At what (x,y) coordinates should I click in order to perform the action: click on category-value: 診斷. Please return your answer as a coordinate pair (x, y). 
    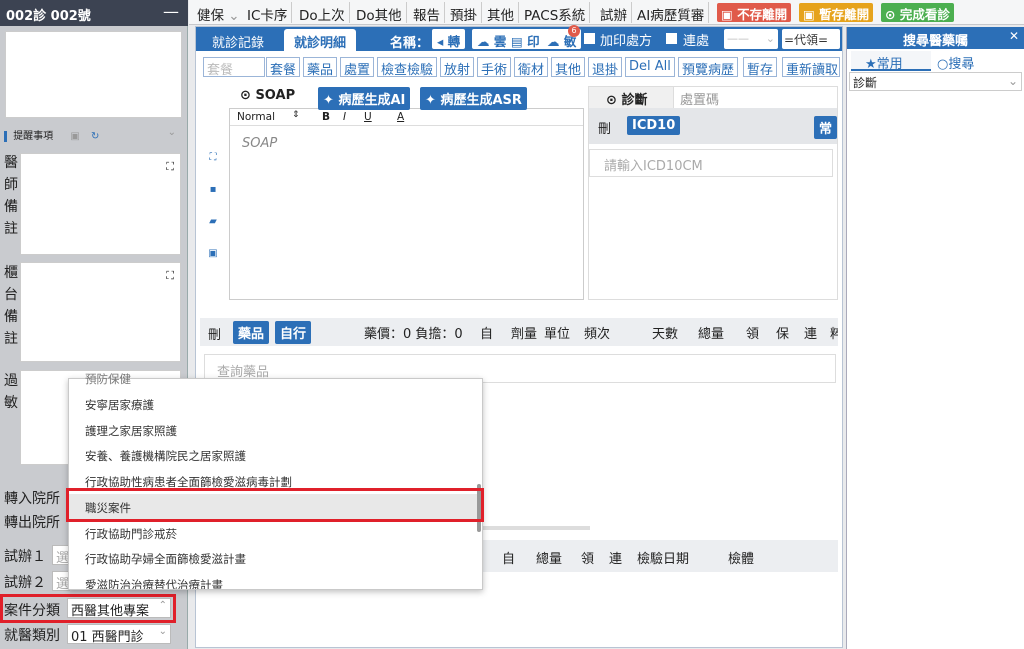
    Looking at the image, I should click on (865, 83).